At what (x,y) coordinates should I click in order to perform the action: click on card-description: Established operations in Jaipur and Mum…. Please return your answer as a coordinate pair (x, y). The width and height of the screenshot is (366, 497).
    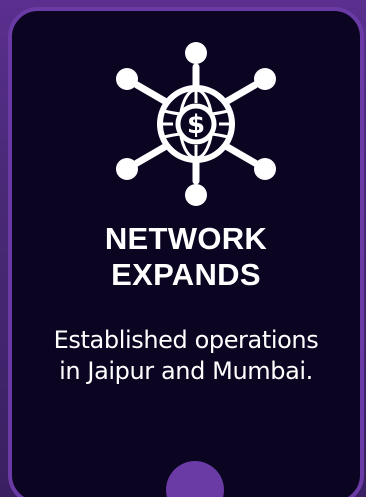
    Looking at the image, I should click on (186, 355).